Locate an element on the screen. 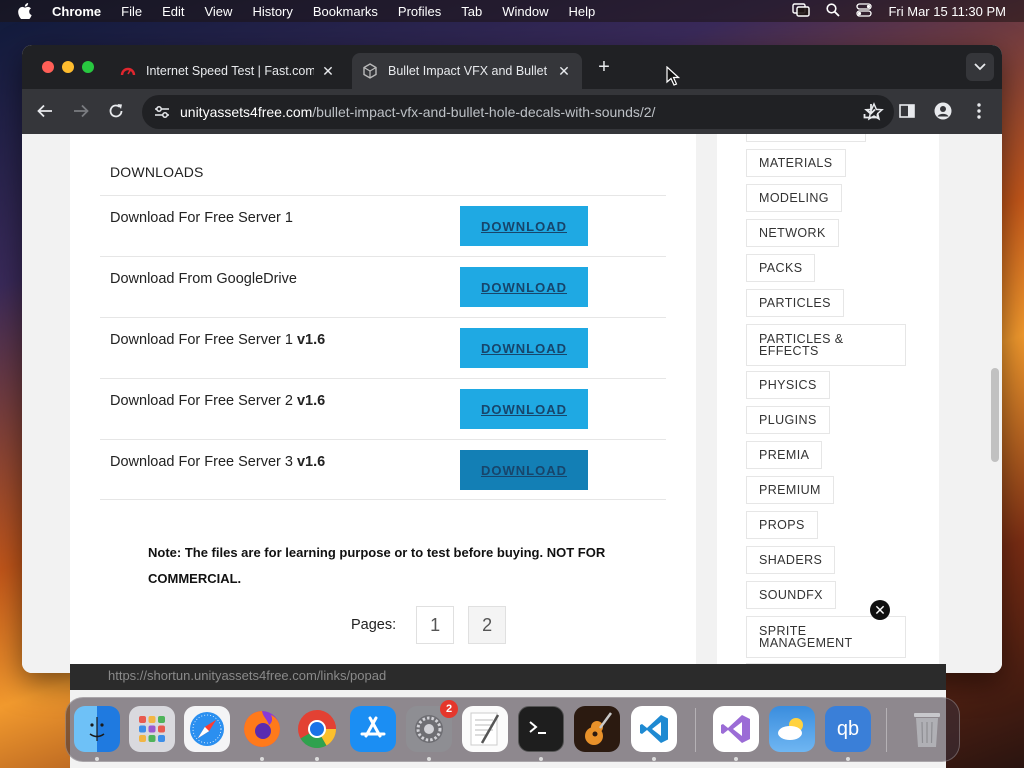 Image resolution: width=1024 pixels, height=768 pixels. tag-partial is located at coordinates (806, 138).